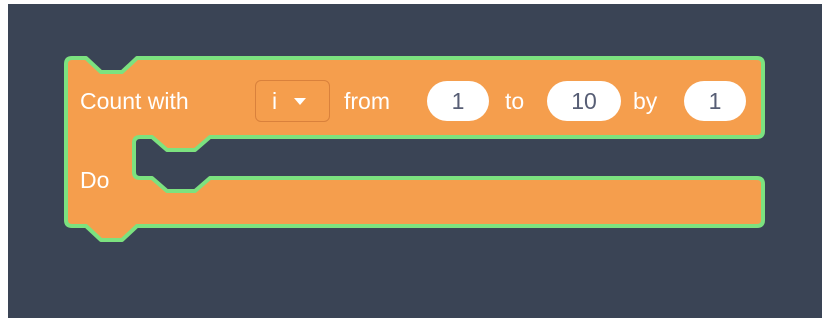 The height and width of the screenshot is (318, 822). What do you see at coordinates (275, 101) in the screenshot?
I see `variable-value: i` at bounding box center [275, 101].